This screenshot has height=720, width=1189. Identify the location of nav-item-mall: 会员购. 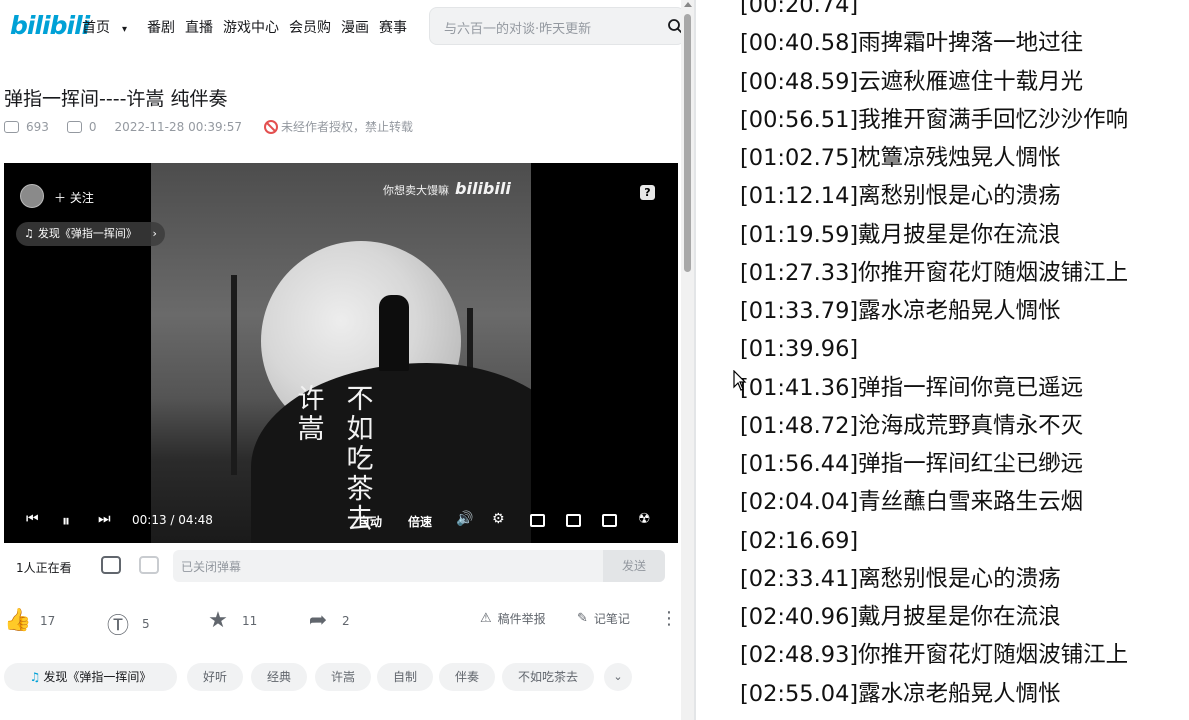
(310, 27).